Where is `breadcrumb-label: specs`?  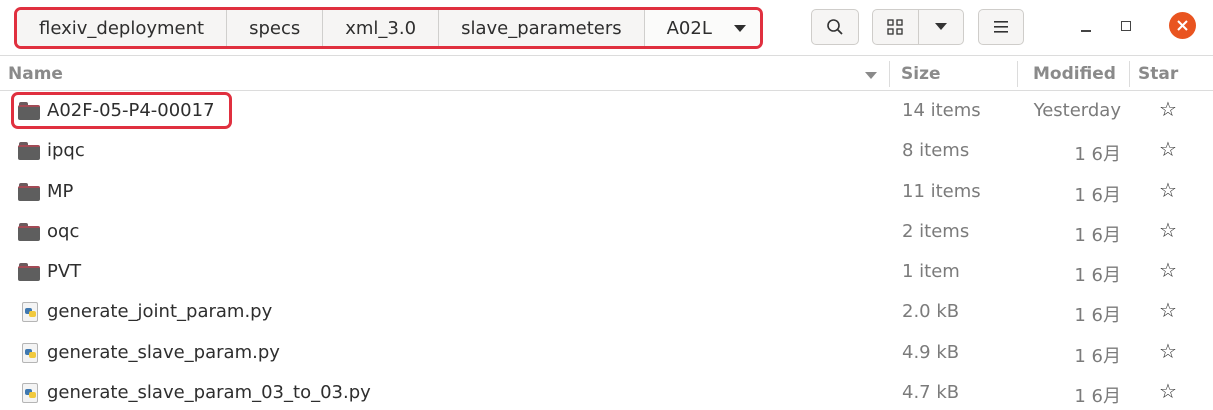 breadcrumb-label: specs is located at coordinates (275, 28).